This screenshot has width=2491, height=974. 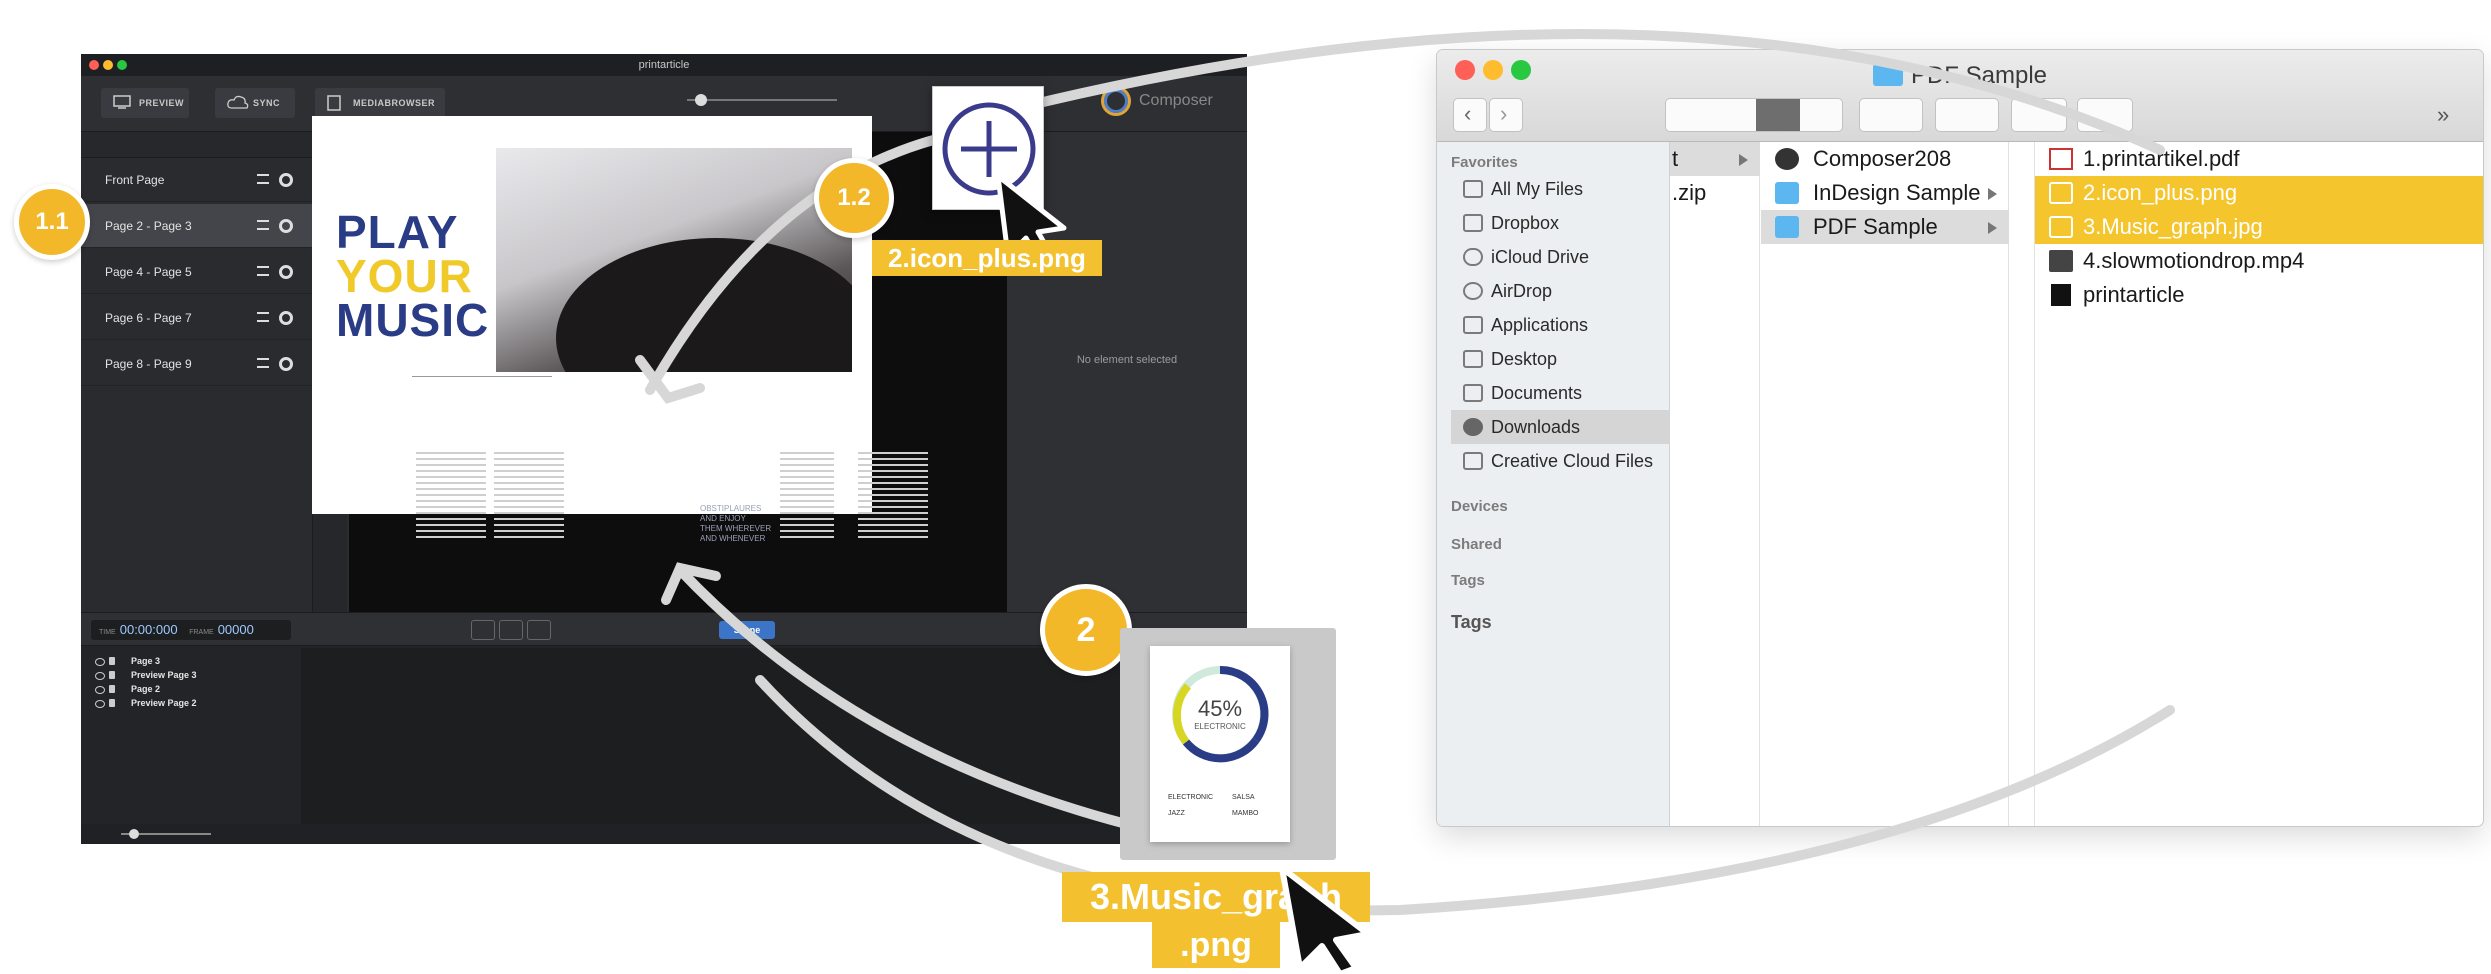 I want to click on step-badge-1-1: 1.1, so click(x=52, y=222).